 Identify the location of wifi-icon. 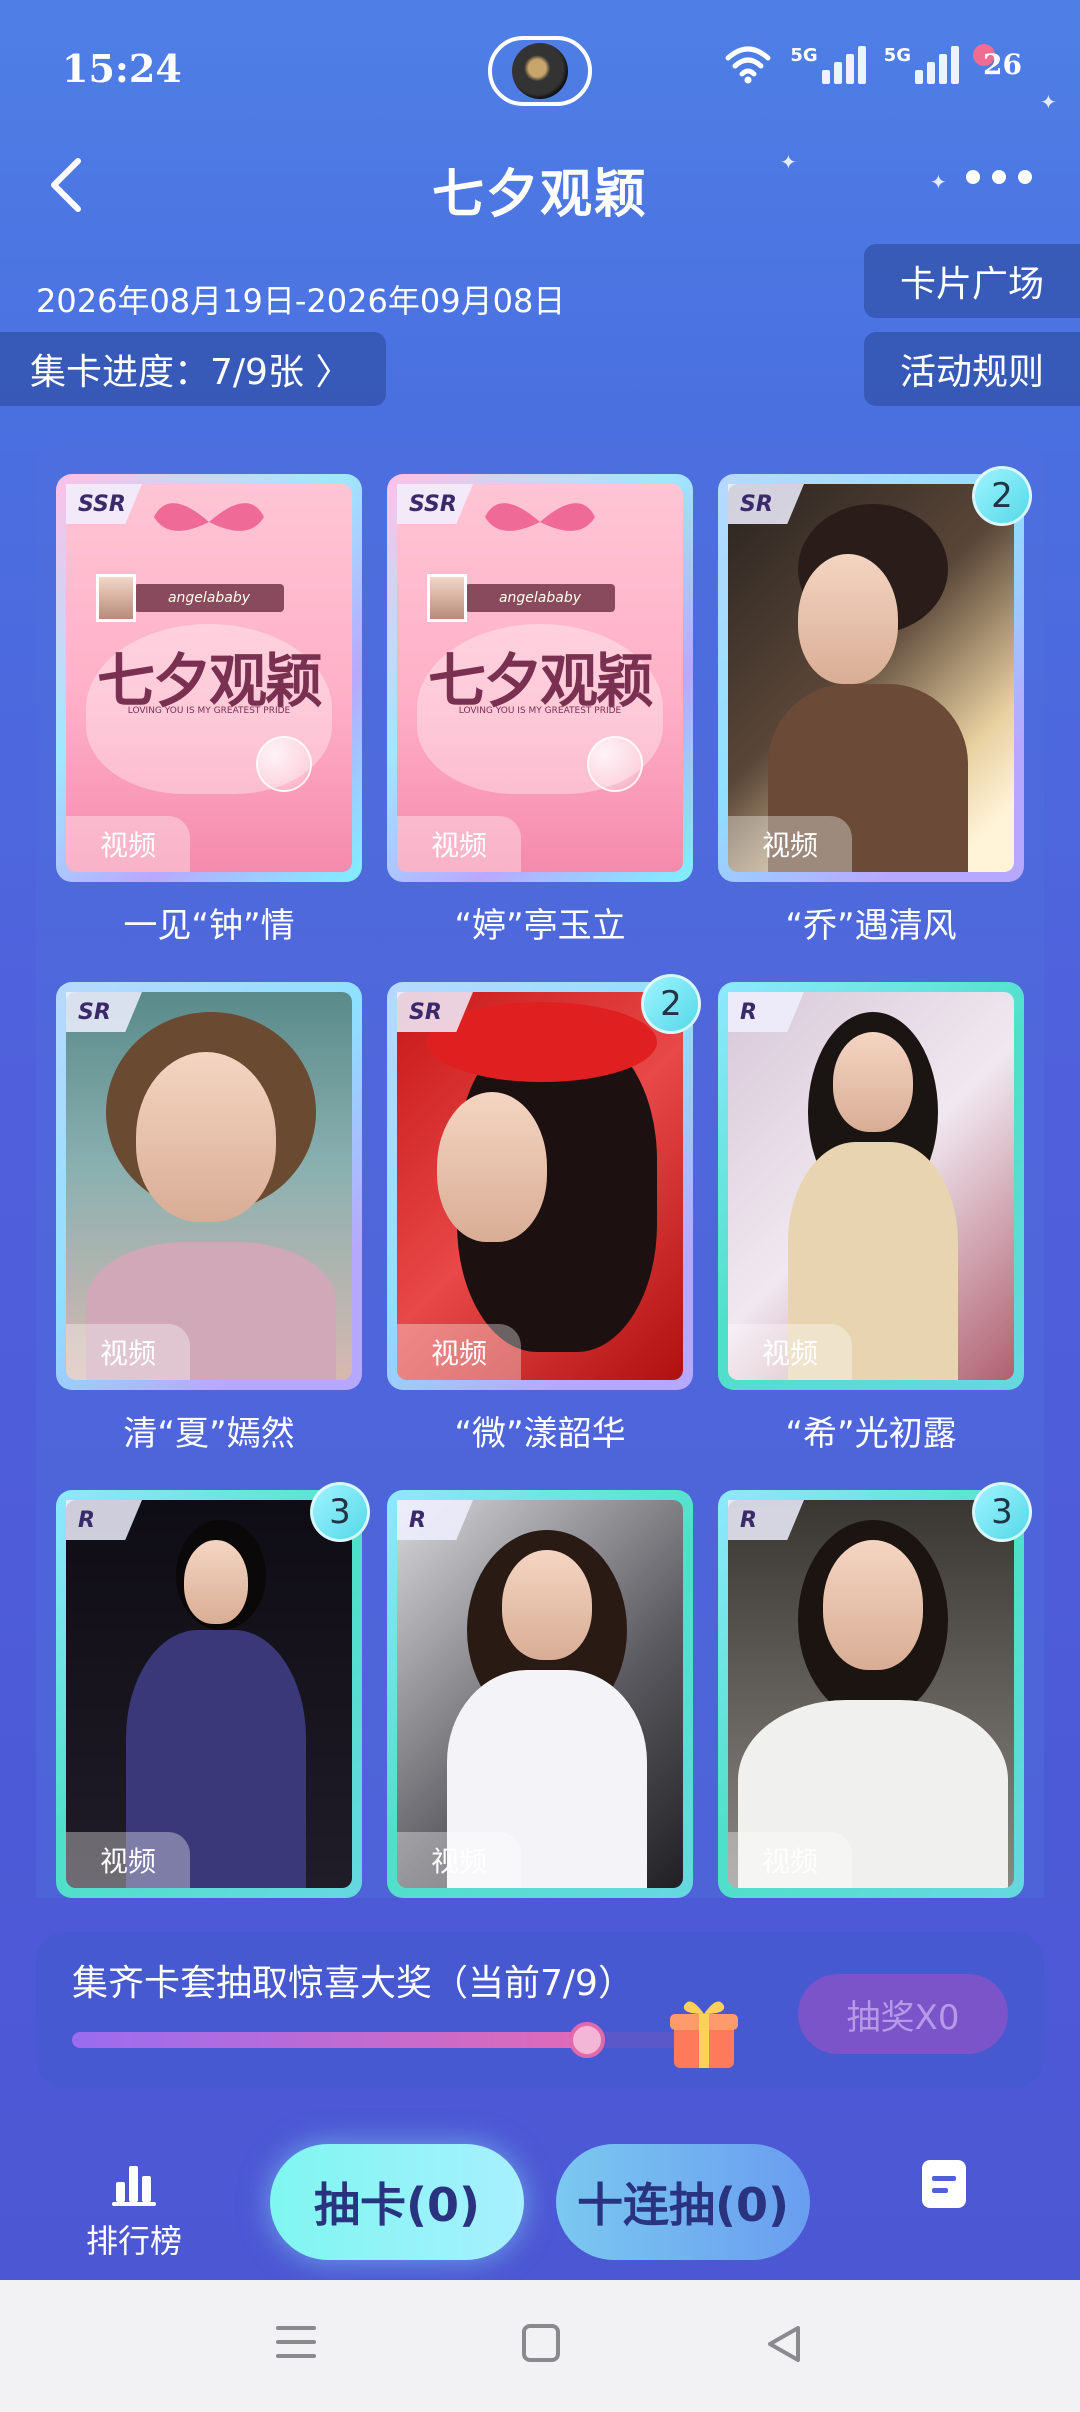
(748, 65).